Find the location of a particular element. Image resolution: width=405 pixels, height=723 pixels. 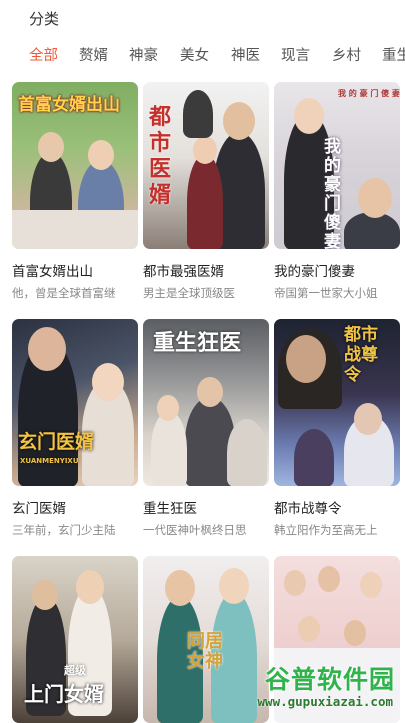

drama-synopsis: 三年前，玄门少主陆 is located at coordinates (64, 530).